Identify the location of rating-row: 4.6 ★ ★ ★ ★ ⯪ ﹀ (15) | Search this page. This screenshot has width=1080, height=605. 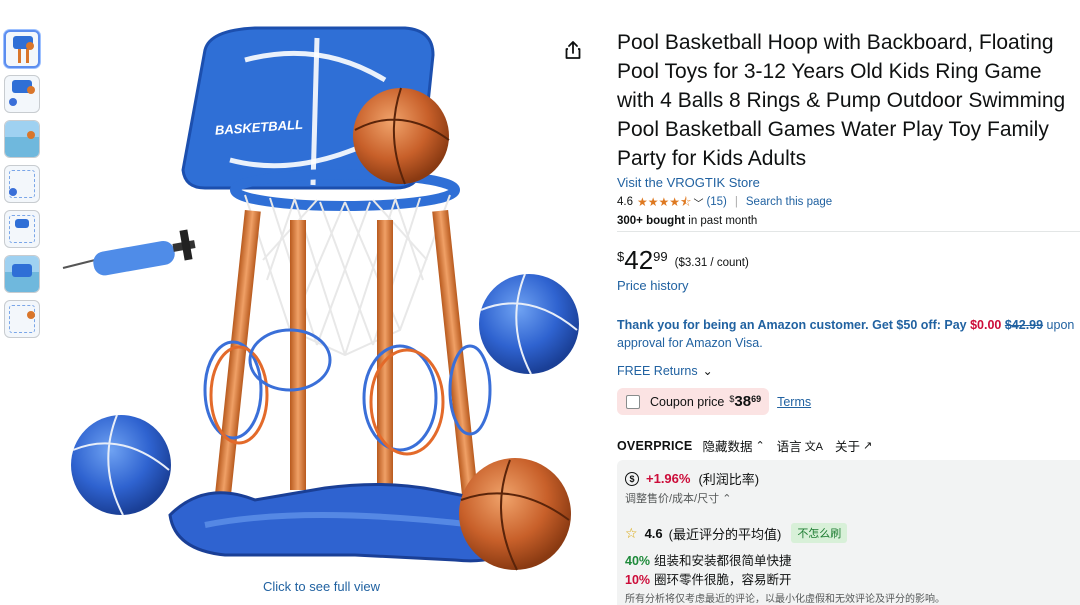
(847, 202).